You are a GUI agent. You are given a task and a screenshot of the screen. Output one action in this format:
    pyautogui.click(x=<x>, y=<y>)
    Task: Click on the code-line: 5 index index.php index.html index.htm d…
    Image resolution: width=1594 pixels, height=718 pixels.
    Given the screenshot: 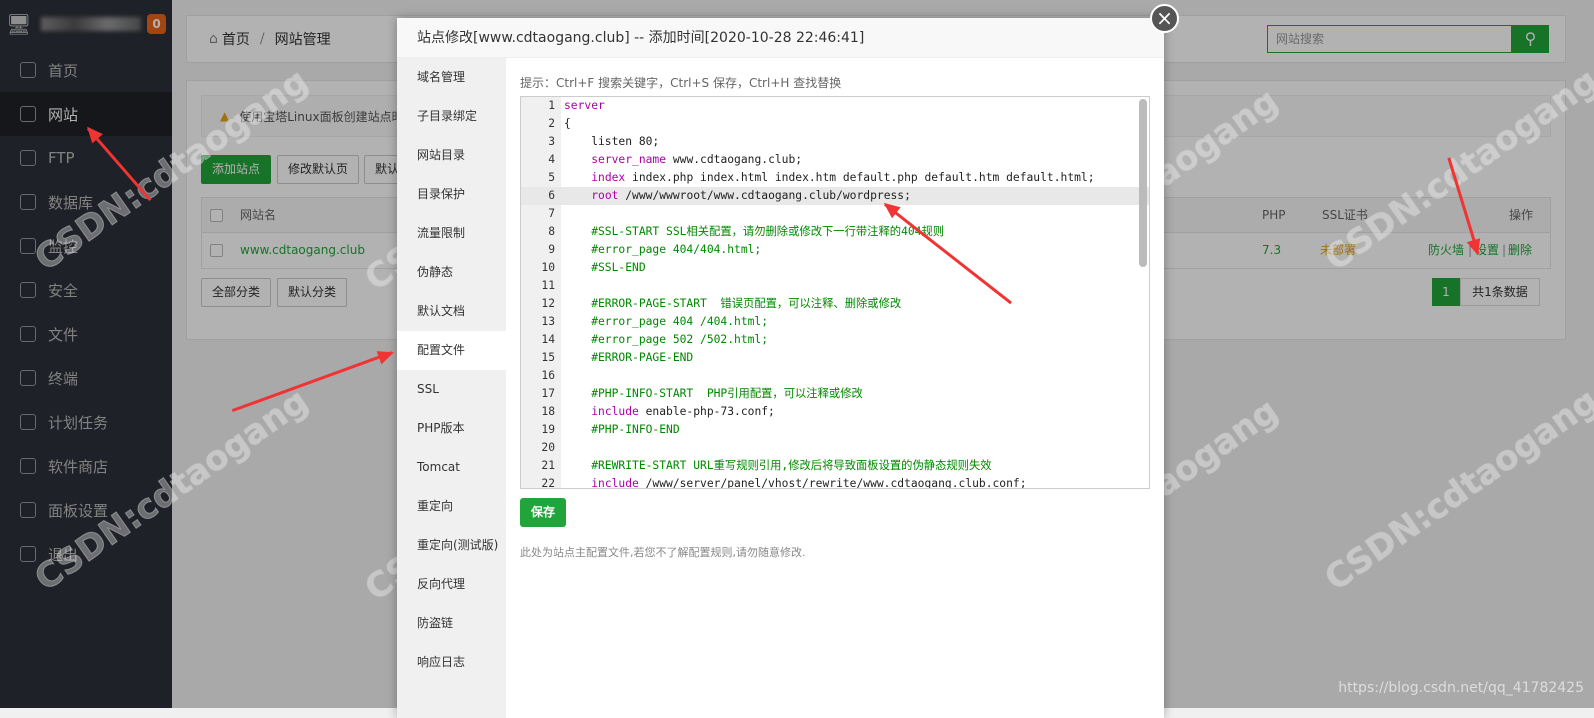 What is the action you would take?
    pyautogui.click(x=835, y=178)
    